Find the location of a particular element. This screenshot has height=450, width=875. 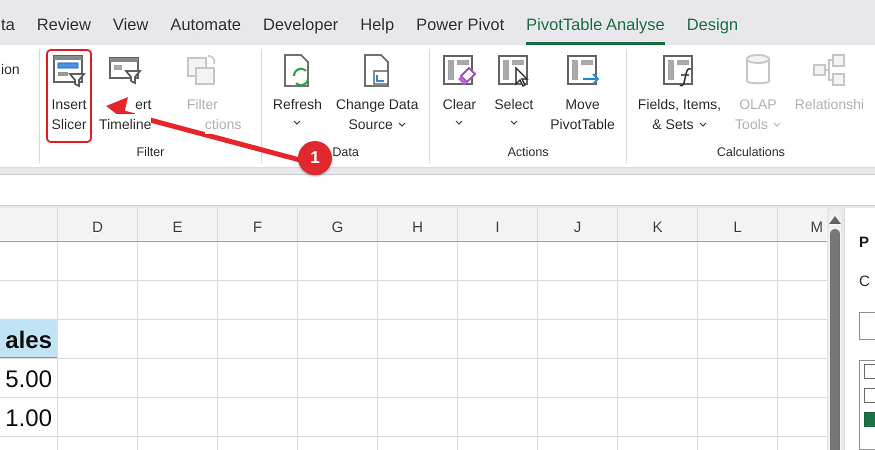

ribbon-tab: Help is located at coordinates (377, 22).